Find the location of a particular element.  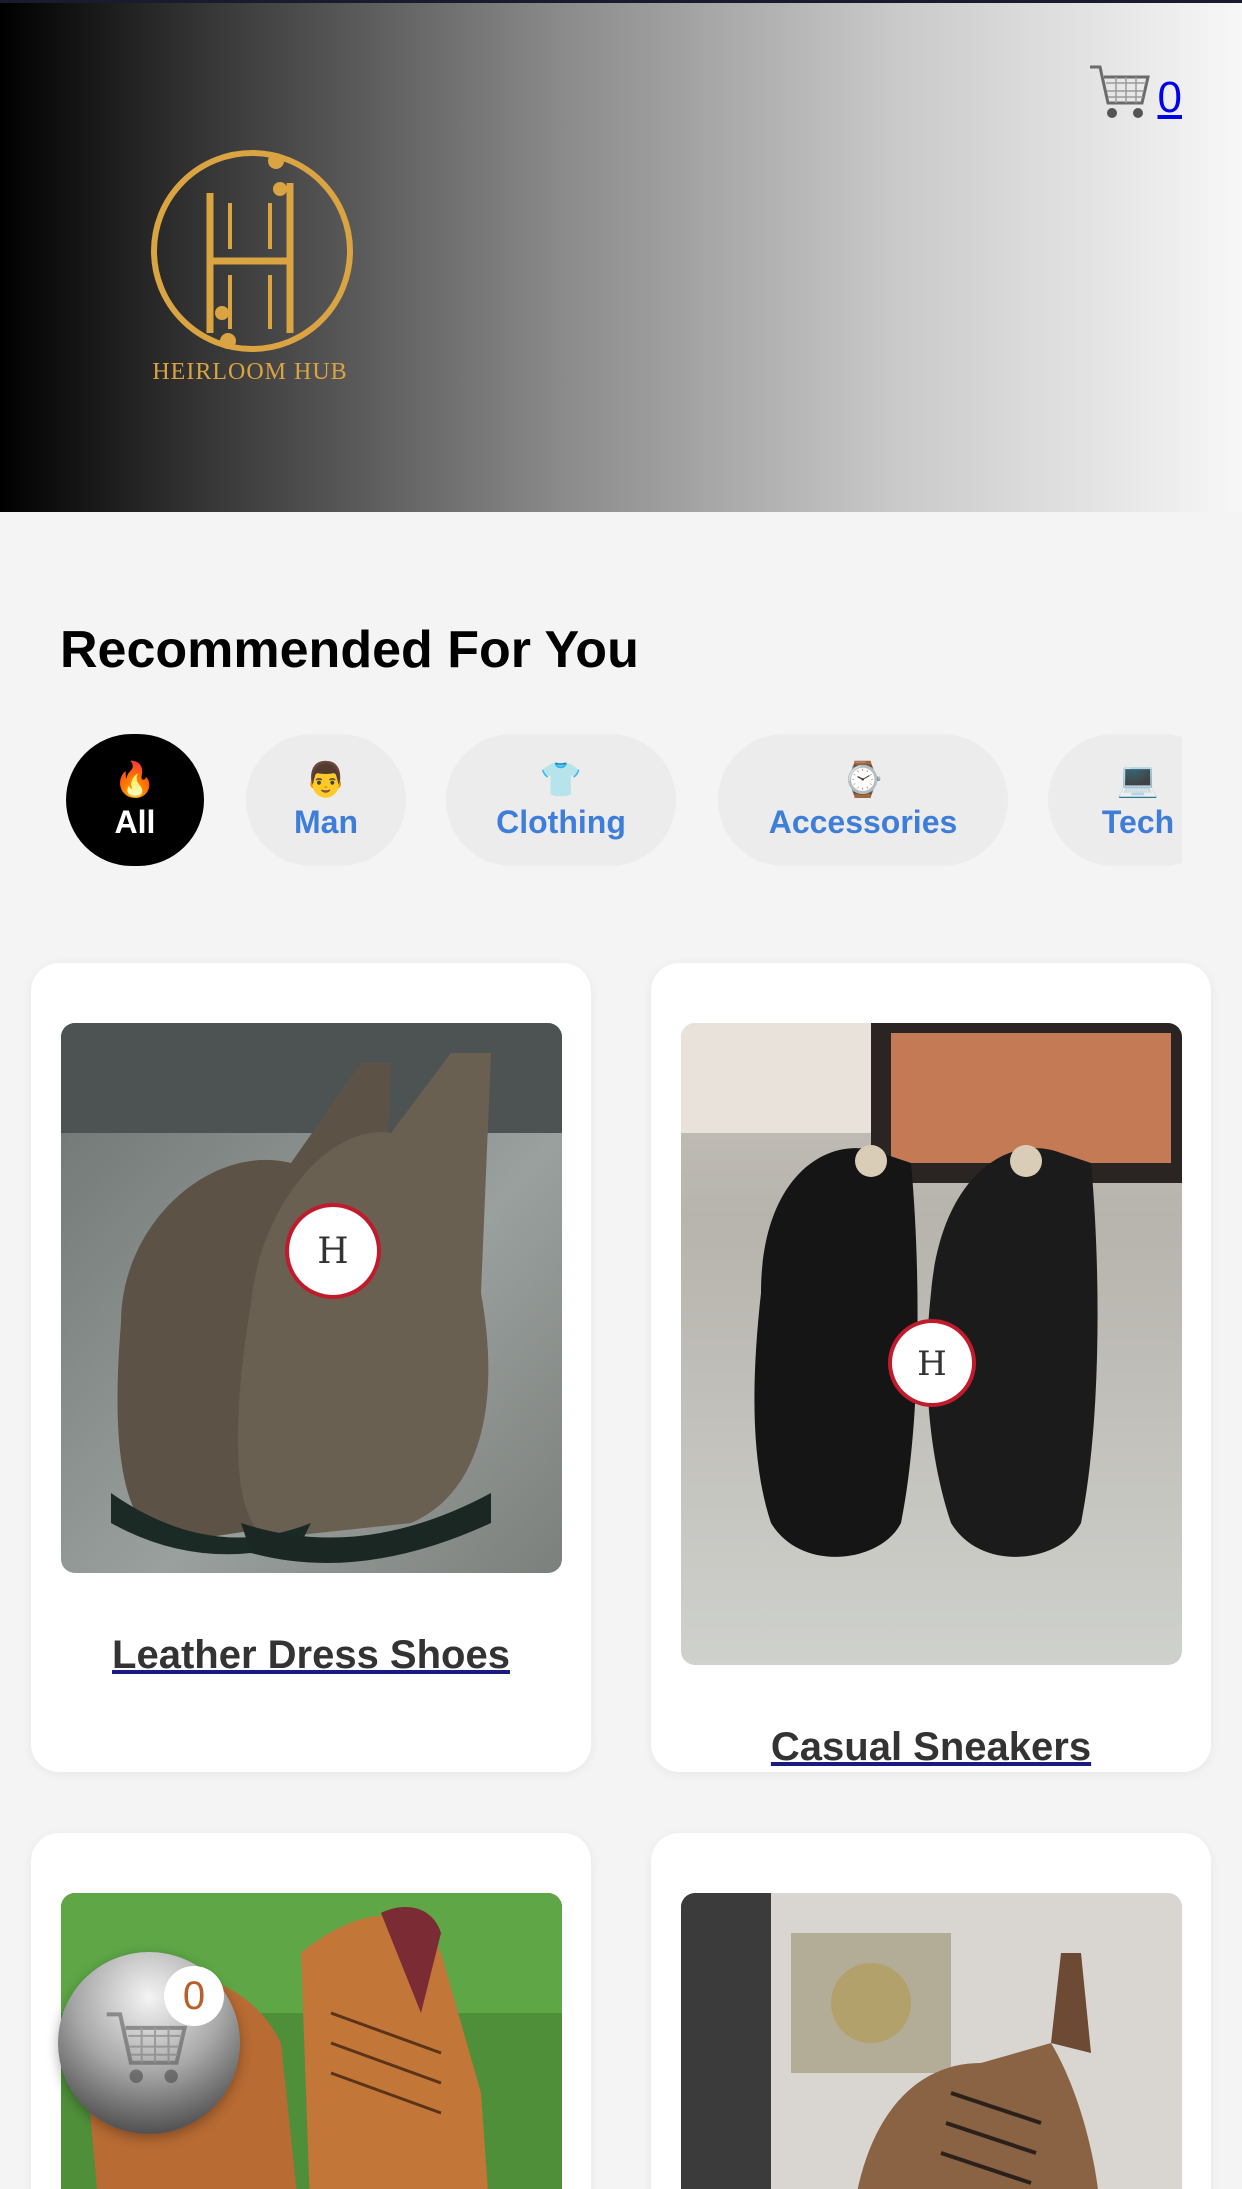

laptop-icon: 💻 is located at coordinates (1138, 779).